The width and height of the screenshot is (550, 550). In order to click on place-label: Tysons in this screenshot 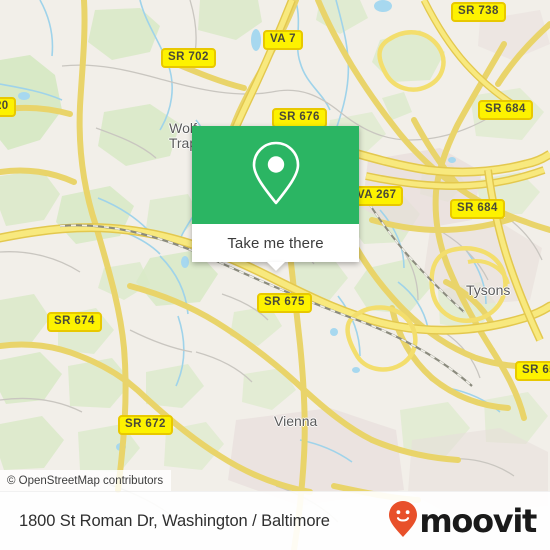, I will do `click(488, 290)`.